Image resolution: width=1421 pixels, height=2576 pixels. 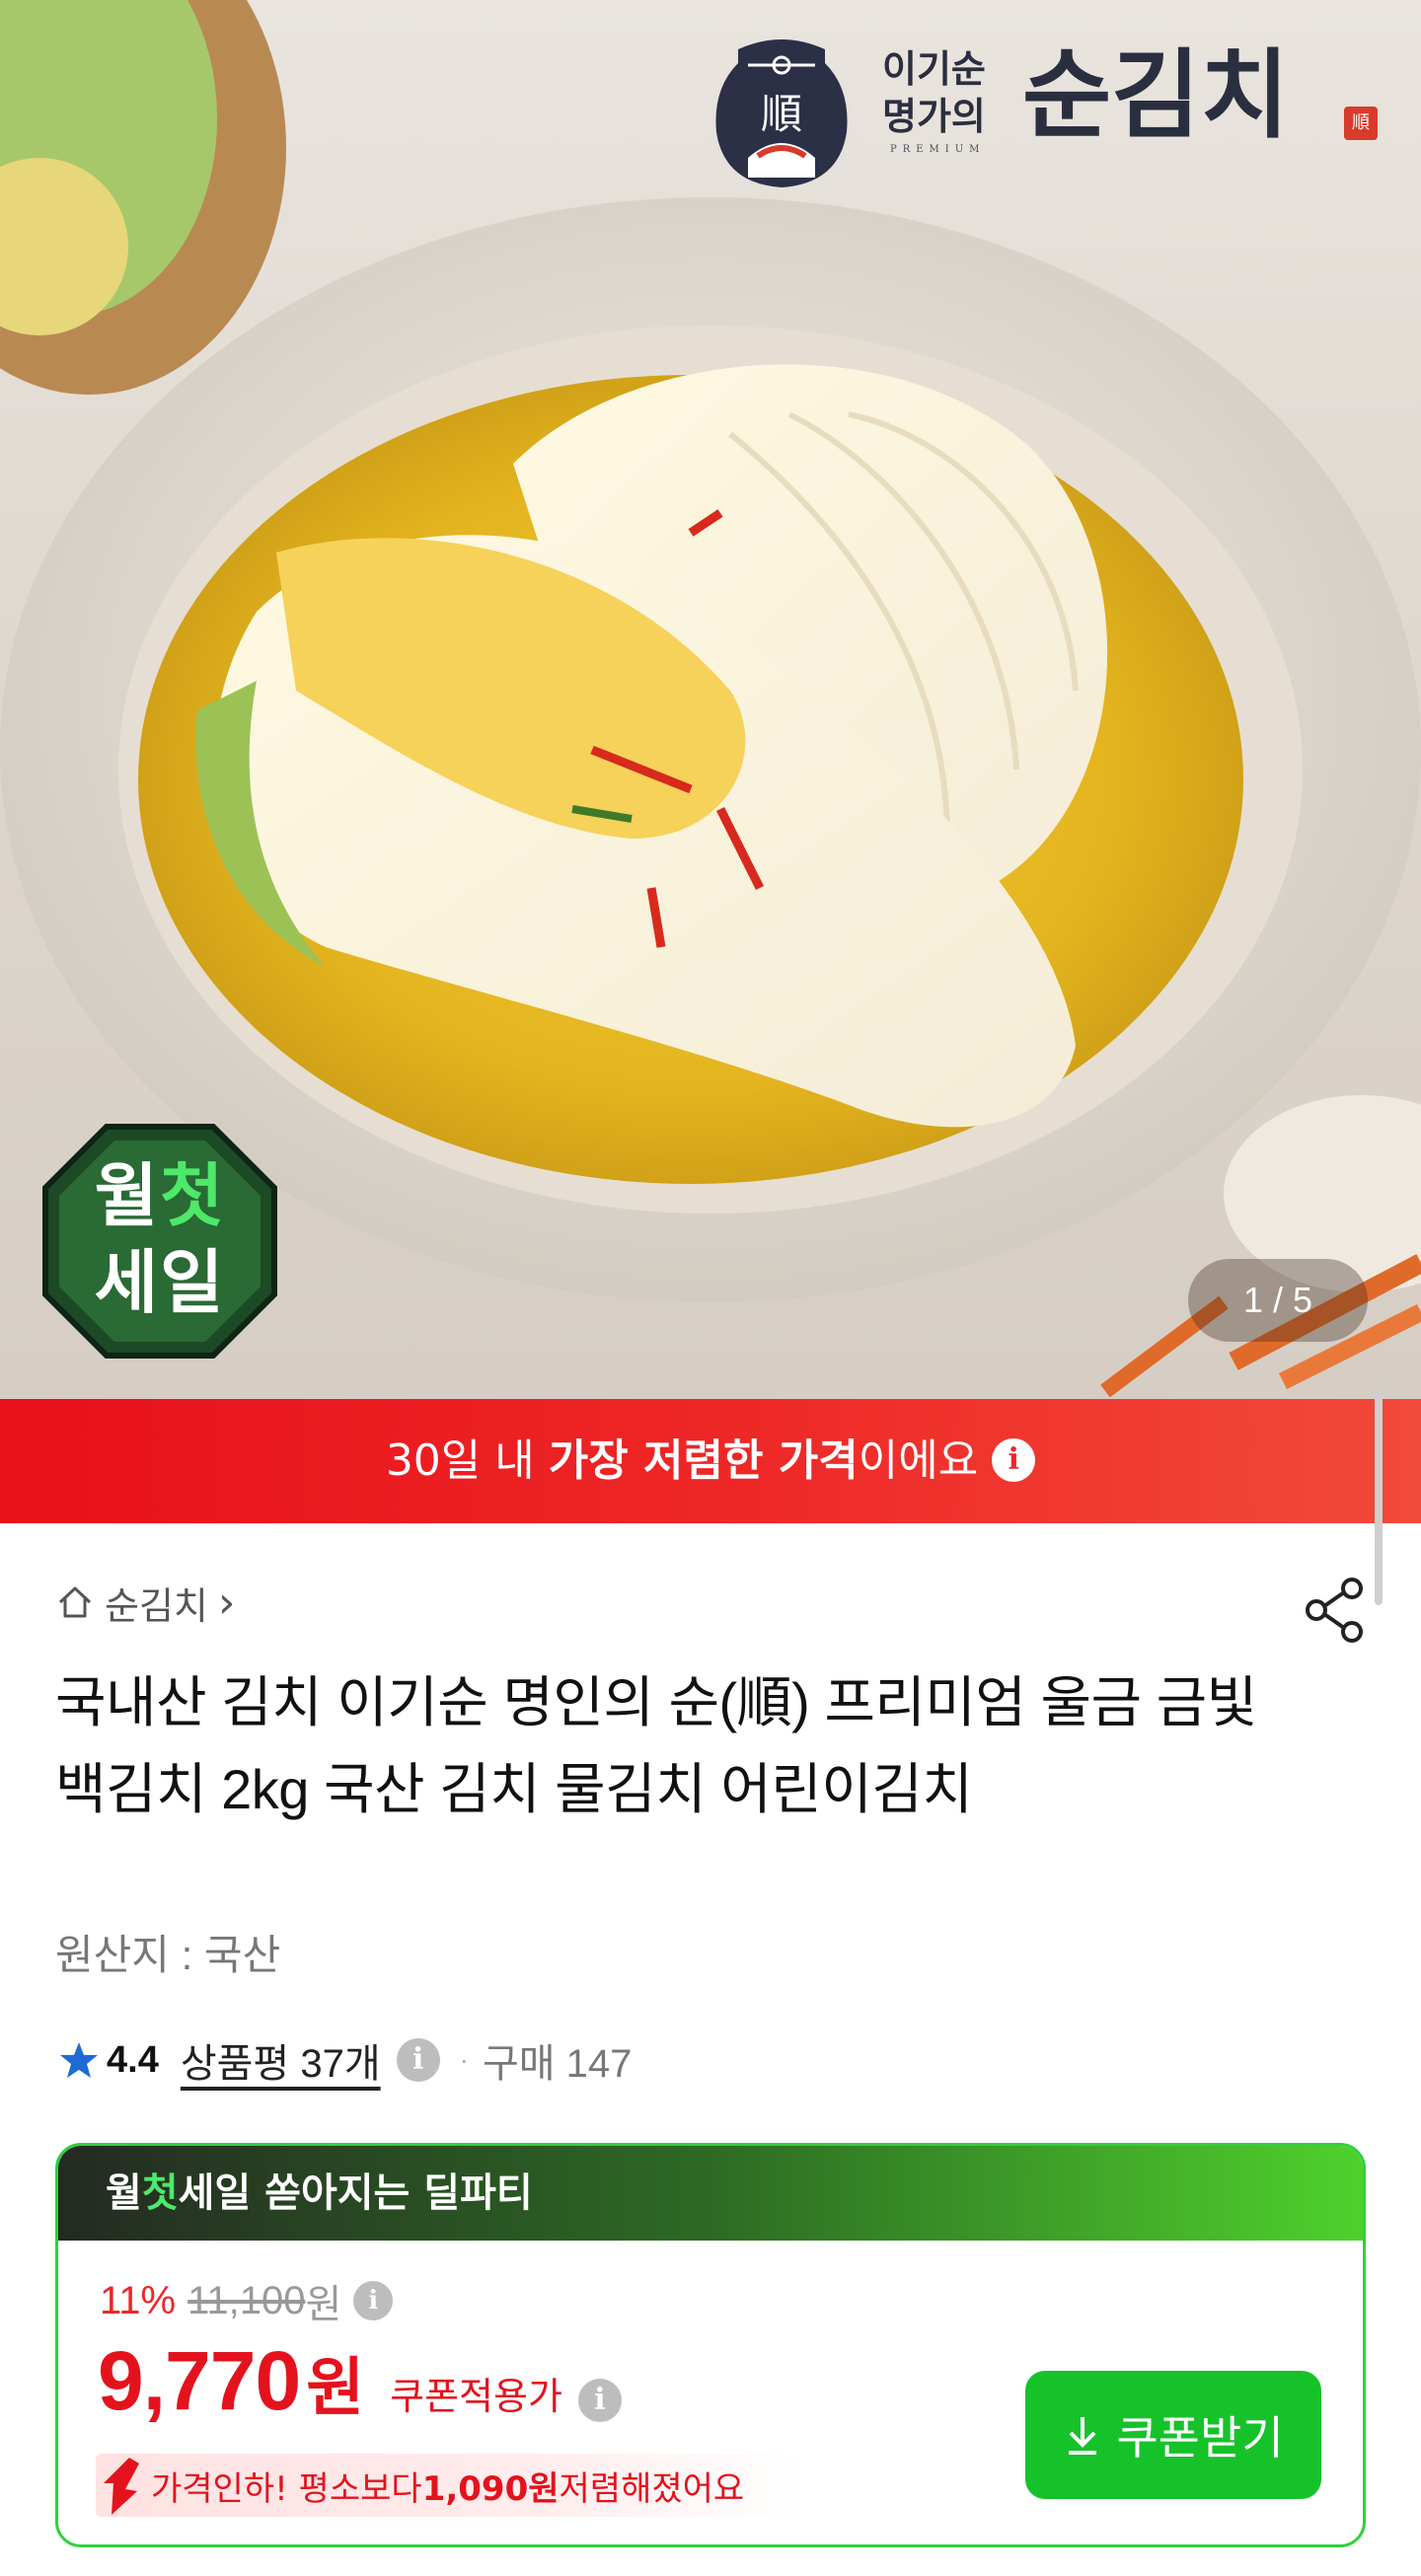 What do you see at coordinates (476, 2396) in the screenshot?
I see `coupon-price-label: 쿠폰적용가` at bounding box center [476, 2396].